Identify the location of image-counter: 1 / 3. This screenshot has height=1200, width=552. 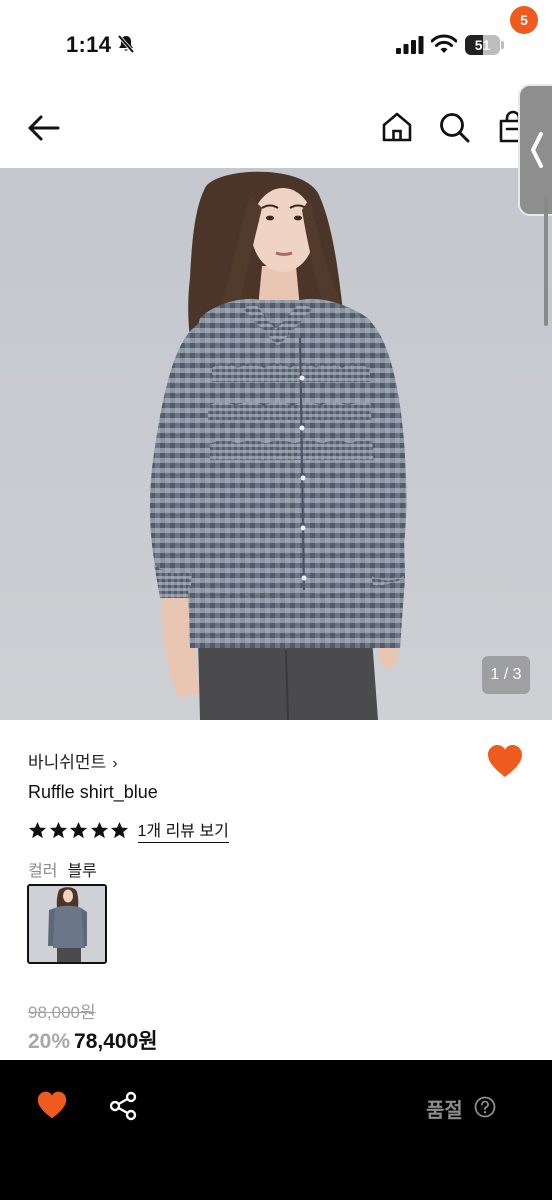
(506, 675).